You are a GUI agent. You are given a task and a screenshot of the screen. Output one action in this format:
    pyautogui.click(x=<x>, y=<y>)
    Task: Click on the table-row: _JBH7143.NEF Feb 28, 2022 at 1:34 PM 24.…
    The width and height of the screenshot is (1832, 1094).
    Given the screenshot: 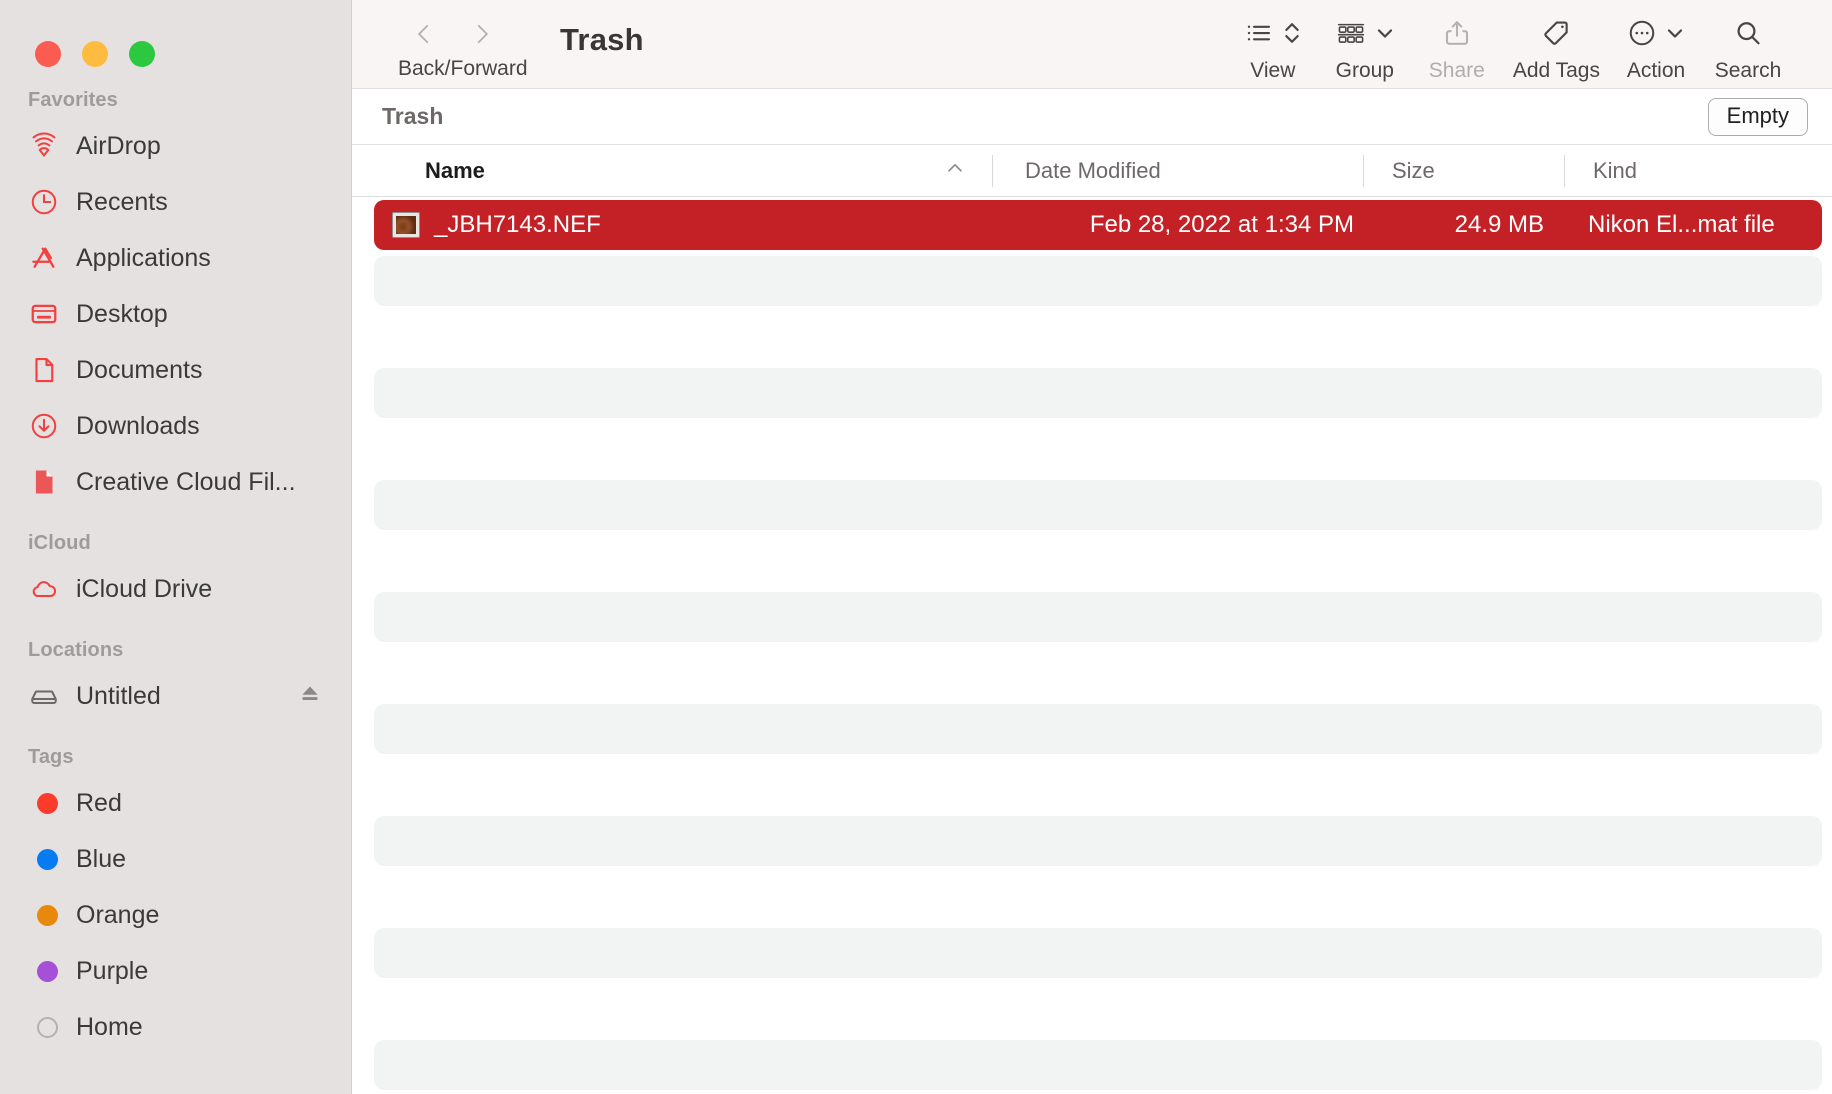 What is the action you would take?
    pyautogui.click(x=1092, y=225)
    